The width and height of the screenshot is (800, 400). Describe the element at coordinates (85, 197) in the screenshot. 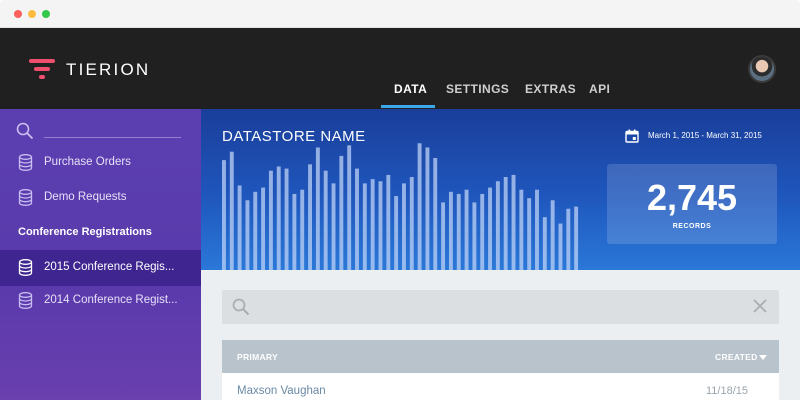

I see `sidebar-item-label: Demo Requests` at that location.